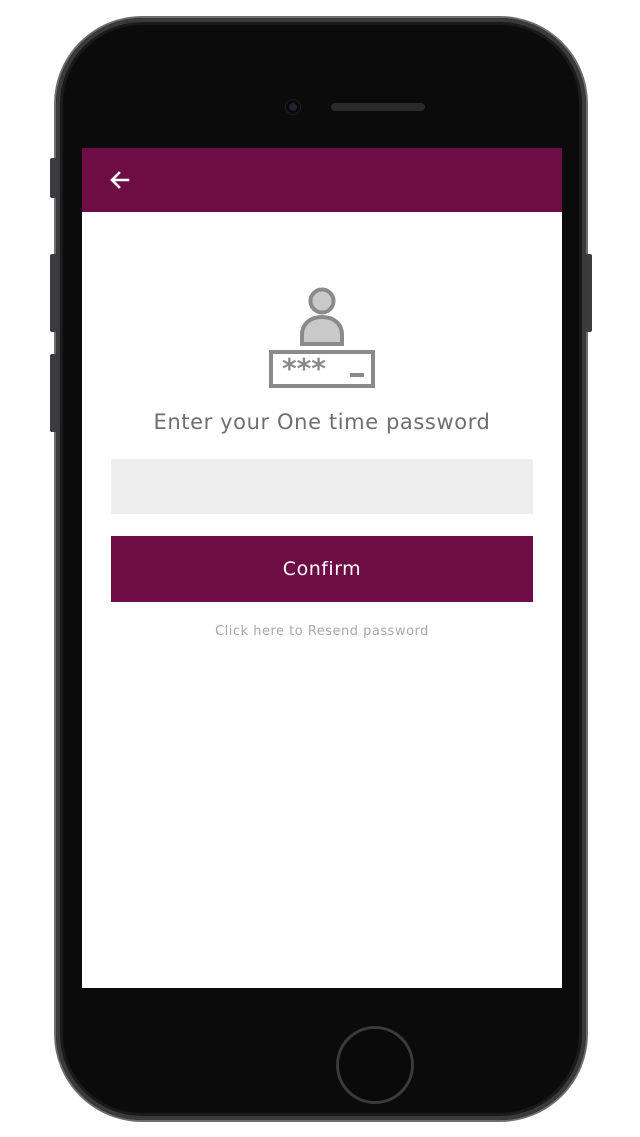  I want to click on home-button, so click(375, 1065).